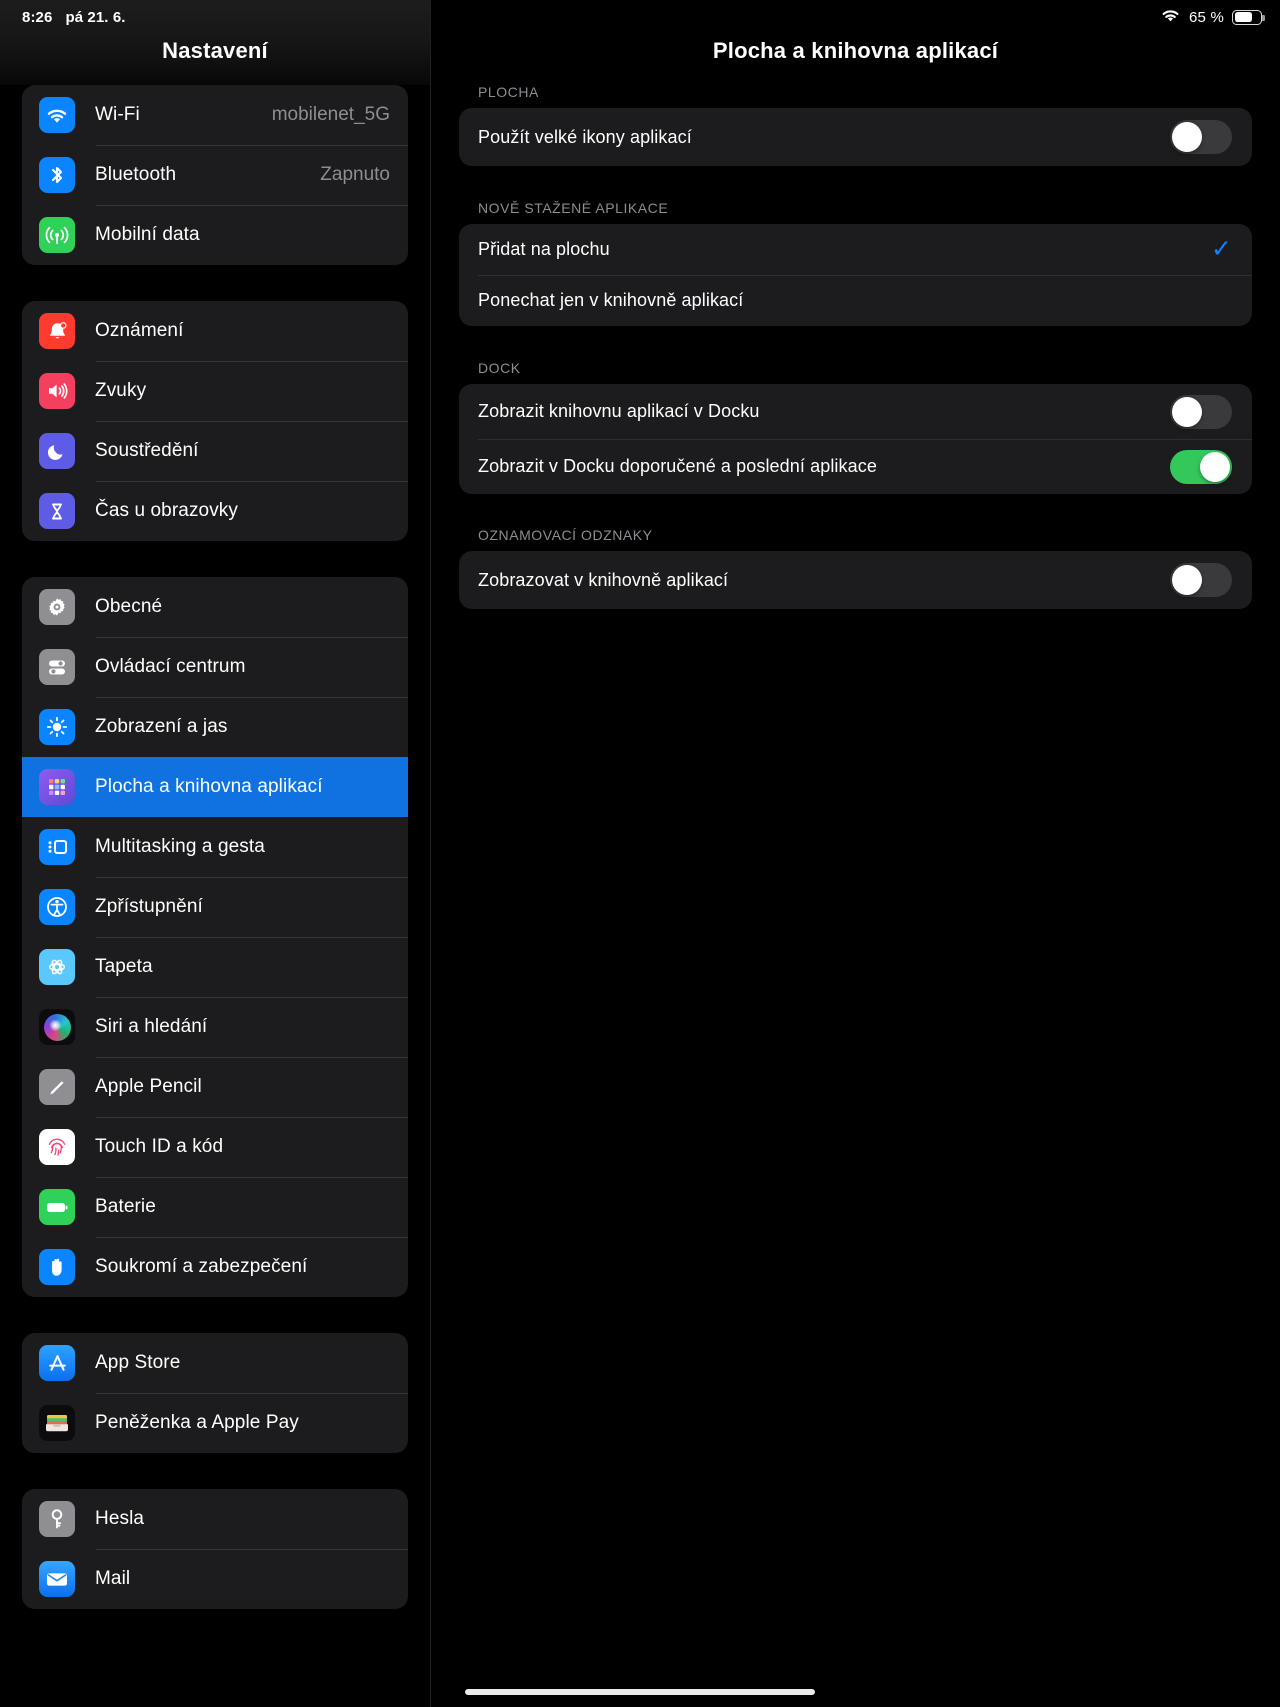 The width and height of the screenshot is (1280, 1707). Describe the element at coordinates (855, 300) in the screenshot. I see `row-app-library-only: Ponechat jen v knihovně aplikací` at that location.